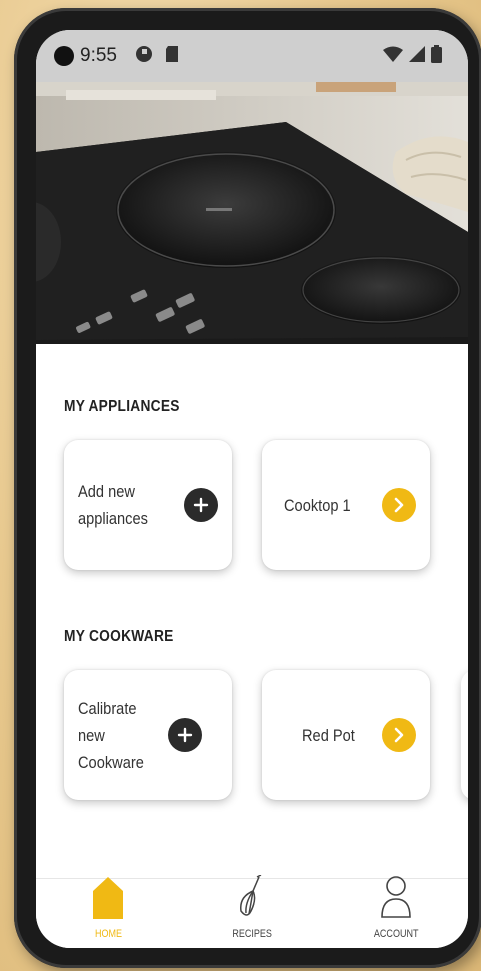  I want to click on nav-item-home: HOME, so click(108, 912).